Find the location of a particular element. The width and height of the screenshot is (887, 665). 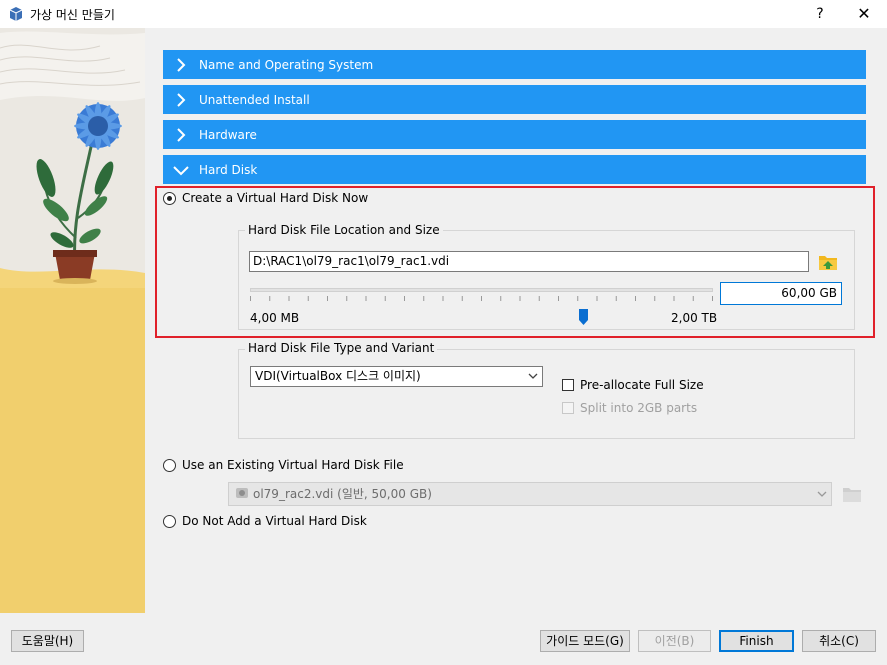

radio-use-existing-disk: Use an Existing Virtual Hard Disk File is located at coordinates (283, 465).